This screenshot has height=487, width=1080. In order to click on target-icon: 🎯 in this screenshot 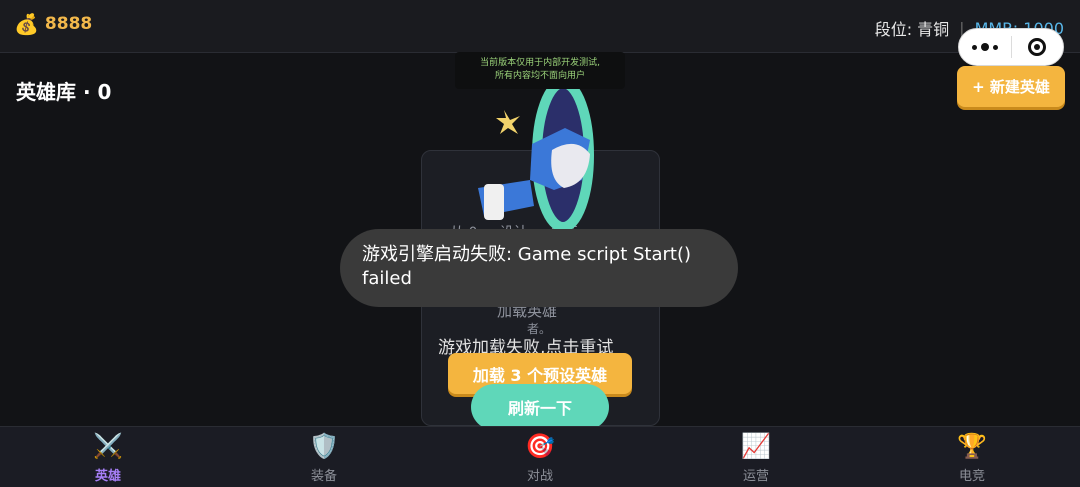, I will do `click(540, 446)`.